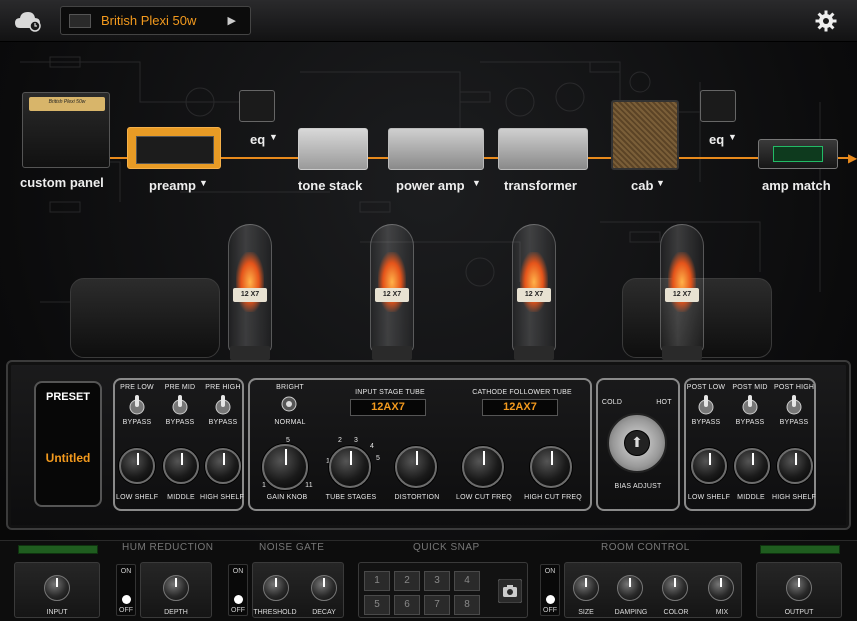  I want to click on post-mid-label: POST MID, so click(750, 387).